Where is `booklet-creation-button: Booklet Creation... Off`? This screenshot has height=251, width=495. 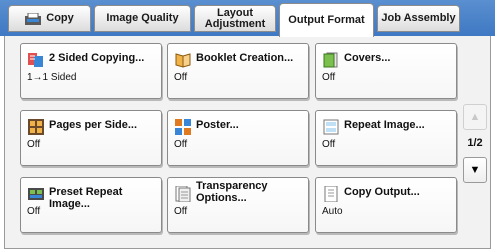 booklet-creation-button: Booklet Creation... Off is located at coordinates (238, 71).